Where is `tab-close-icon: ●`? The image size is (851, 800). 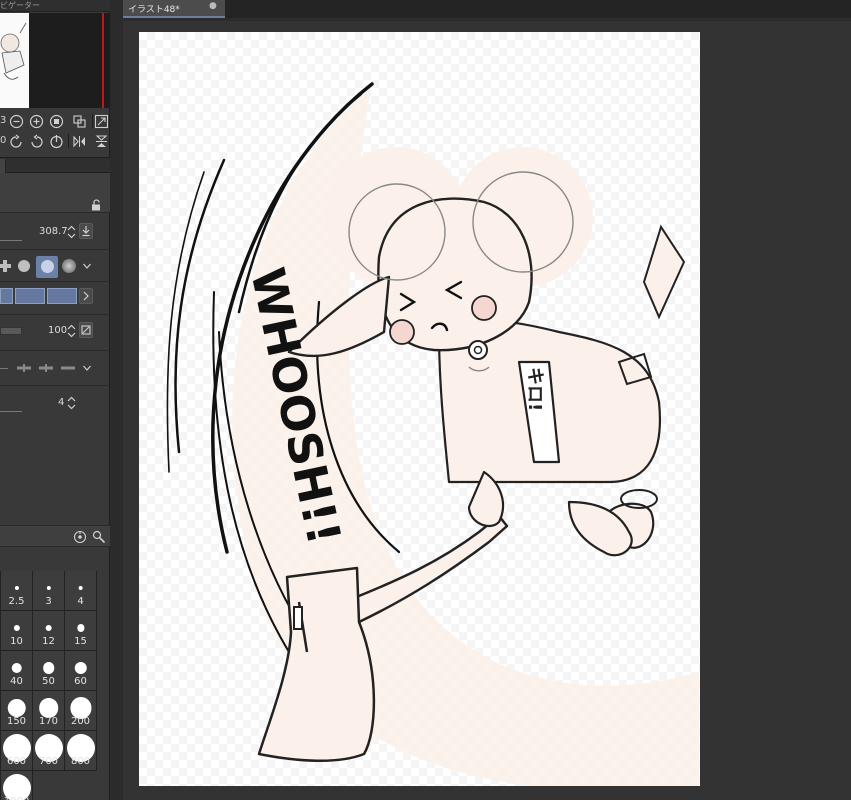
tab-close-icon: ● is located at coordinates (213, 6).